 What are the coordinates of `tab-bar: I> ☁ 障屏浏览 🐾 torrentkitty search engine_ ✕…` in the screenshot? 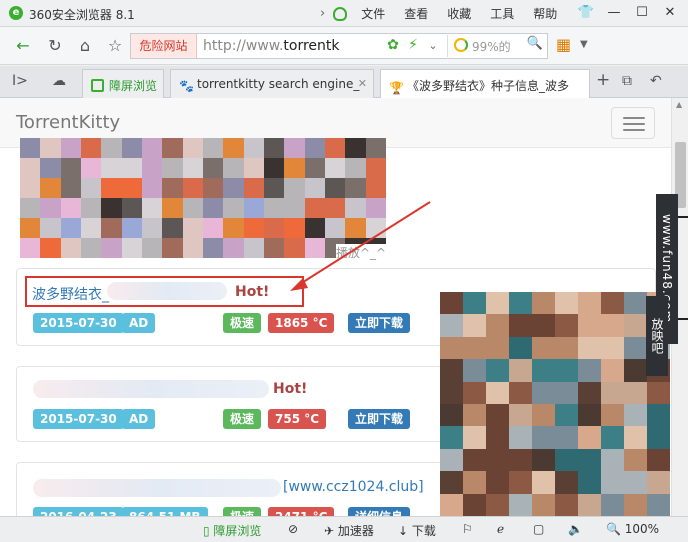 It's located at (344, 82).